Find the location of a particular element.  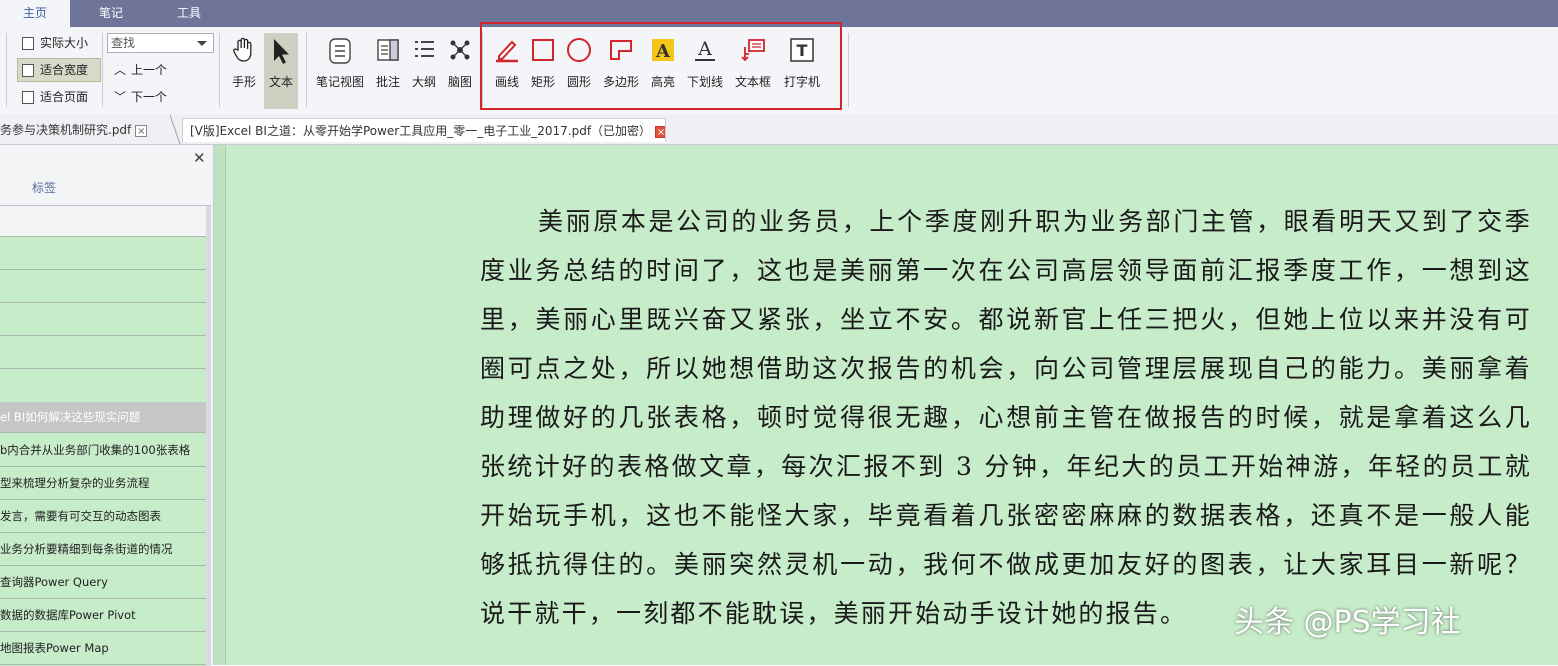

watermark: 头条 @PS学习社 is located at coordinates (1347, 622).